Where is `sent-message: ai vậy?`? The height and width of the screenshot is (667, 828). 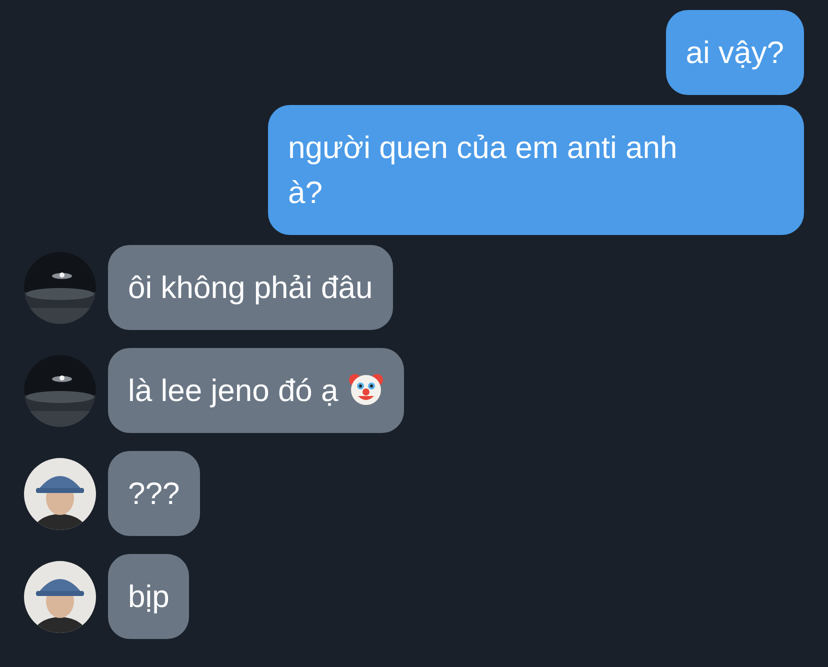 sent-message: ai vậy? is located at coordinates (735, 52).